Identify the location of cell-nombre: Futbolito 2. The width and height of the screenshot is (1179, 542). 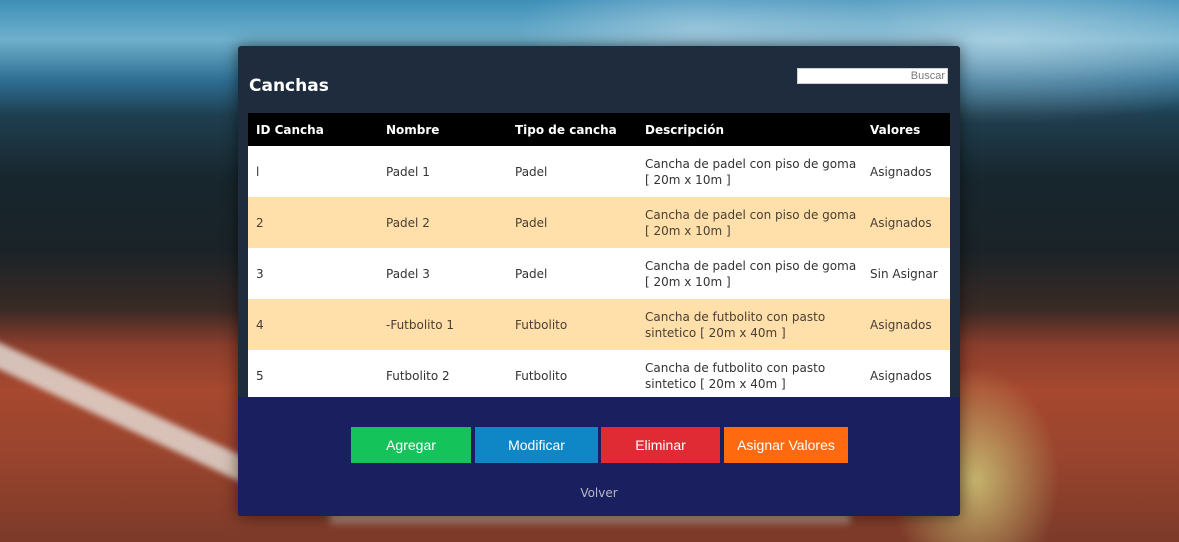
(418, 375).